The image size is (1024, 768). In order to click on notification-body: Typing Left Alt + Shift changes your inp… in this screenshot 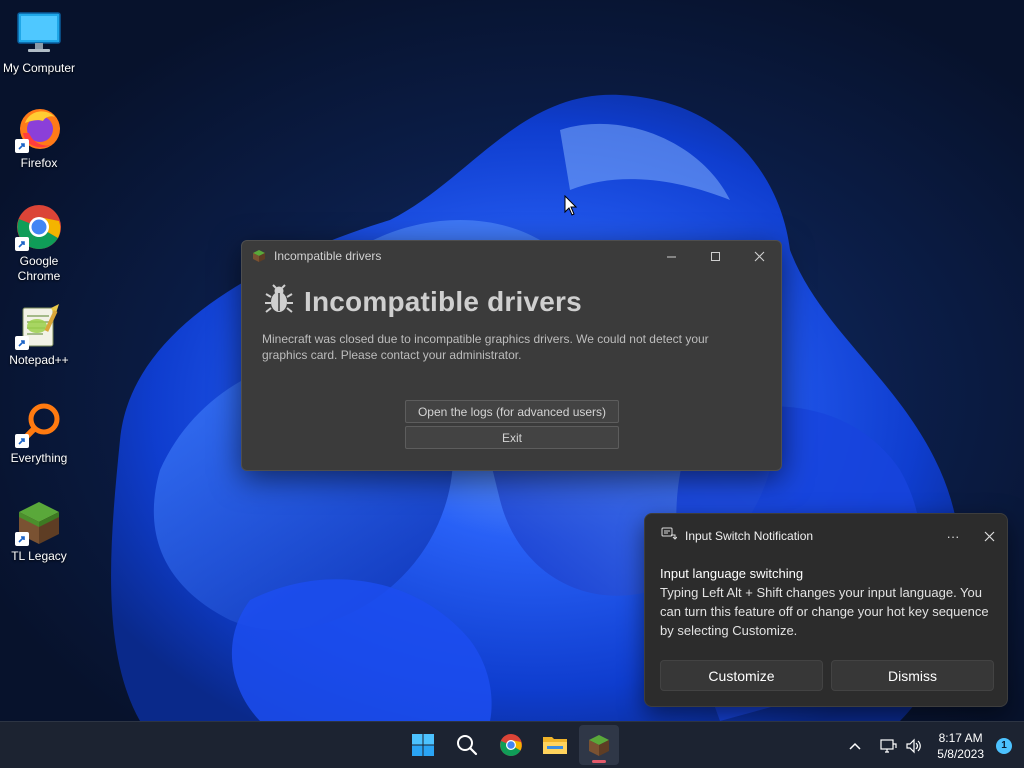, I will do `click(824, 611)`.